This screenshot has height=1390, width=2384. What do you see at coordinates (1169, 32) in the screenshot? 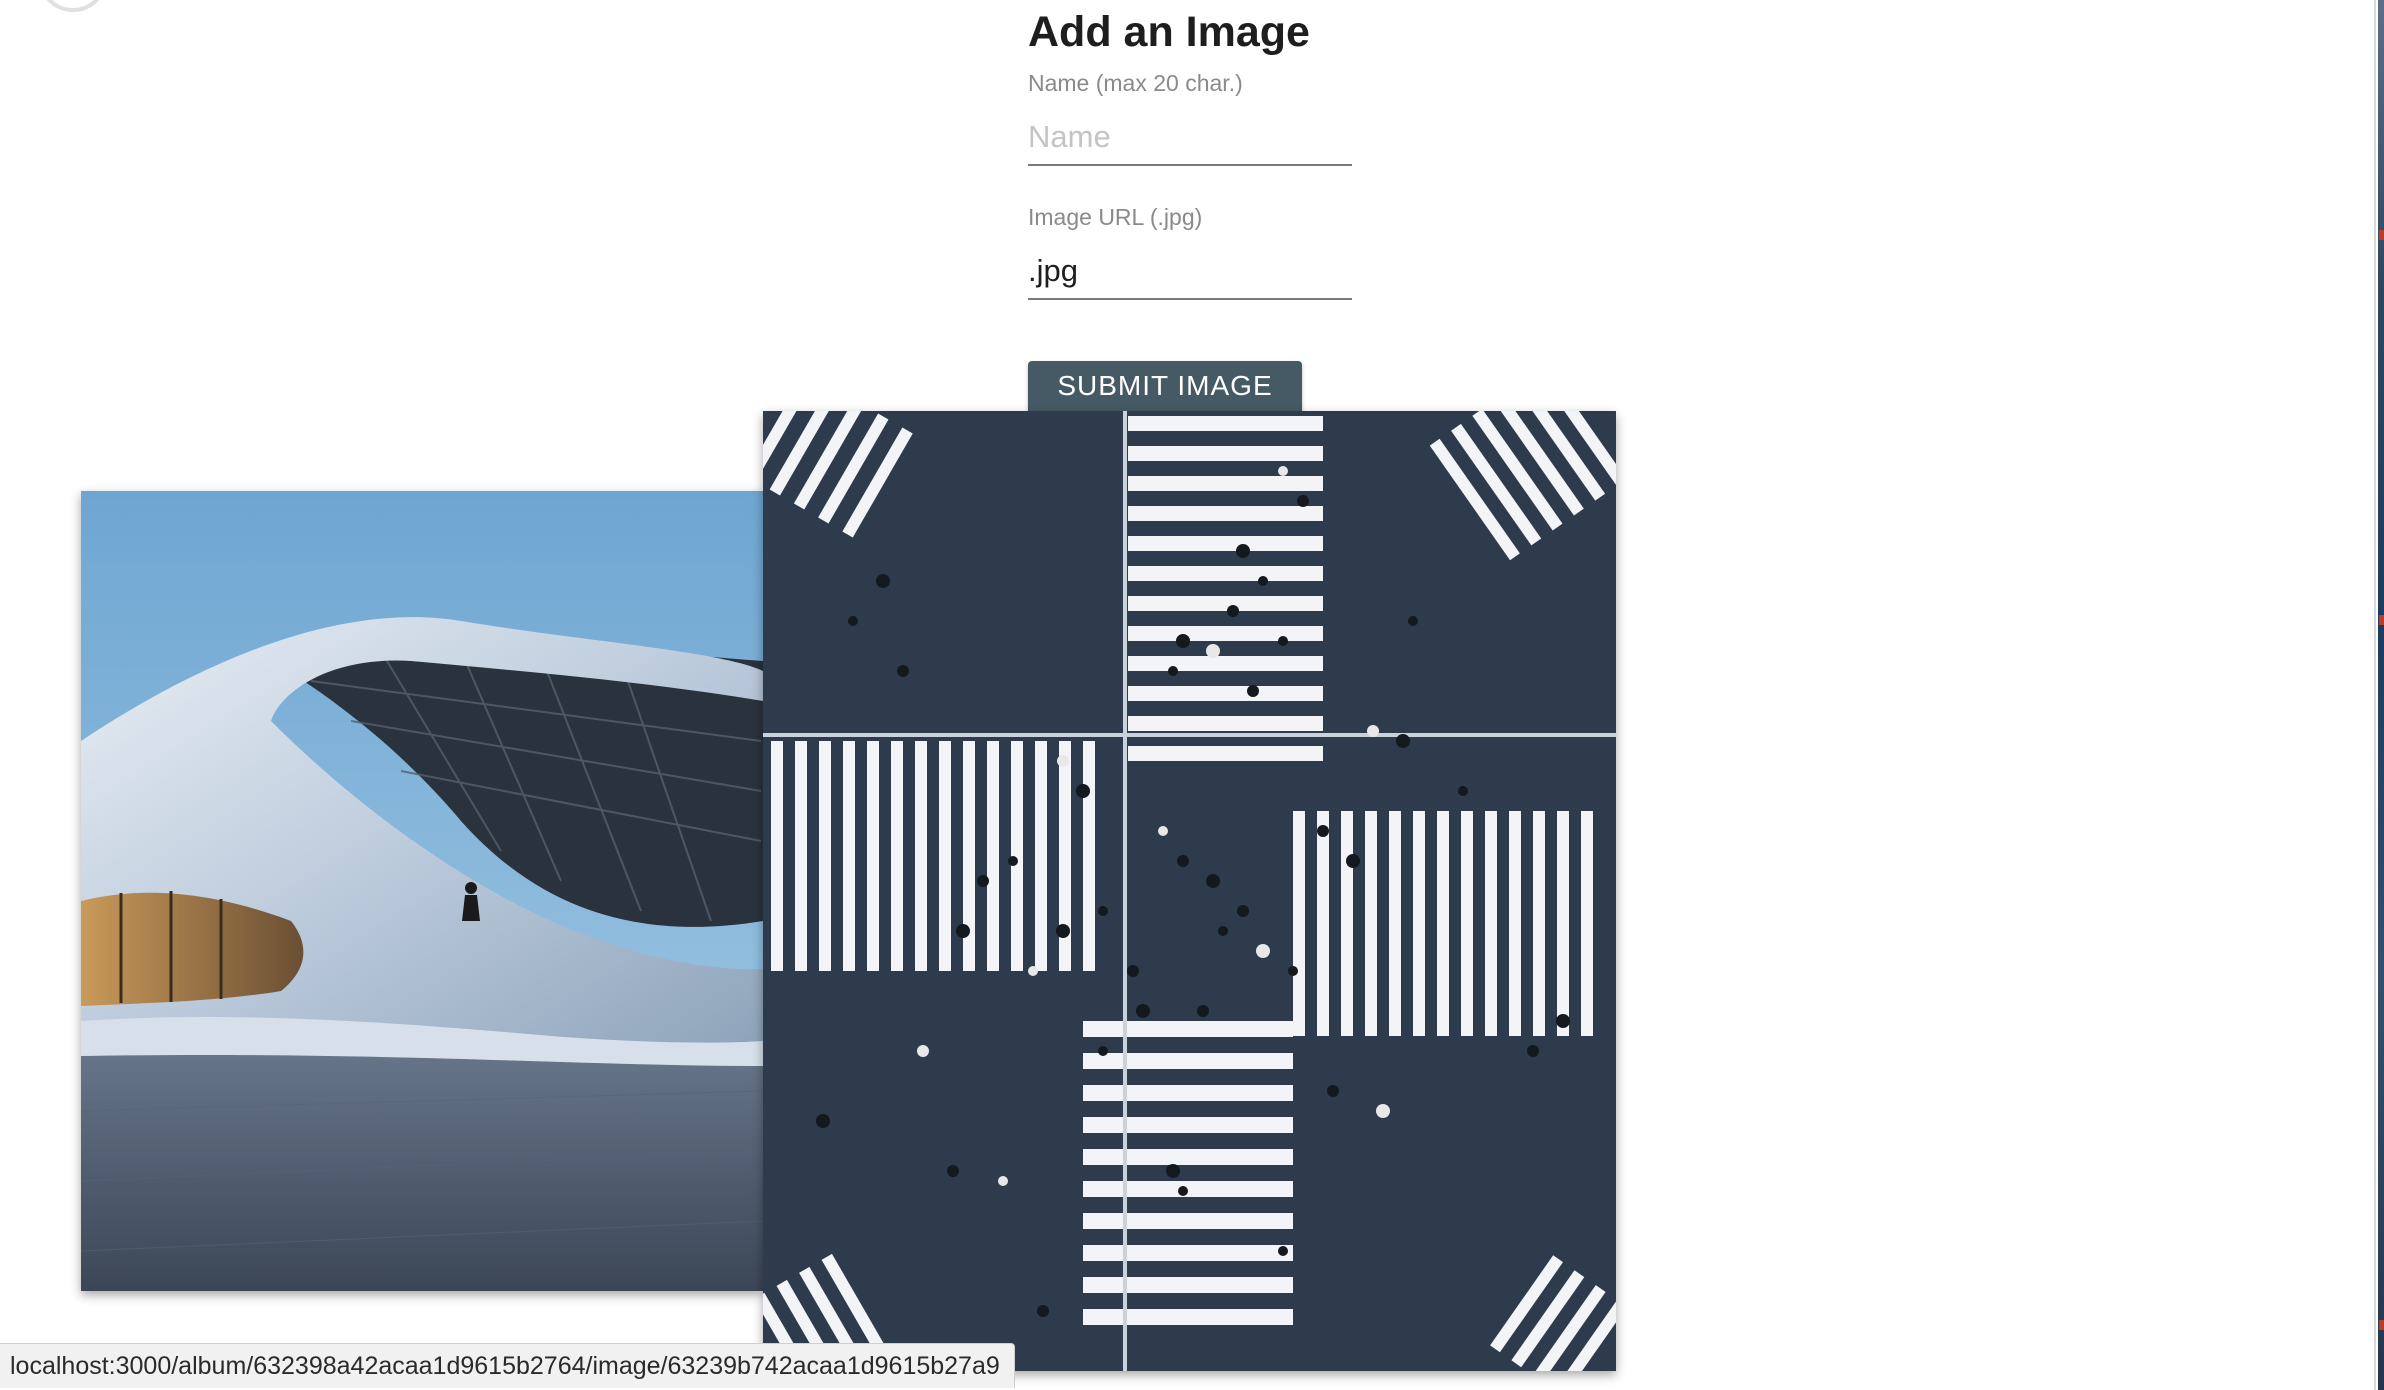
I see `form-title: Add an Image` at bounding box center [1169, 32].